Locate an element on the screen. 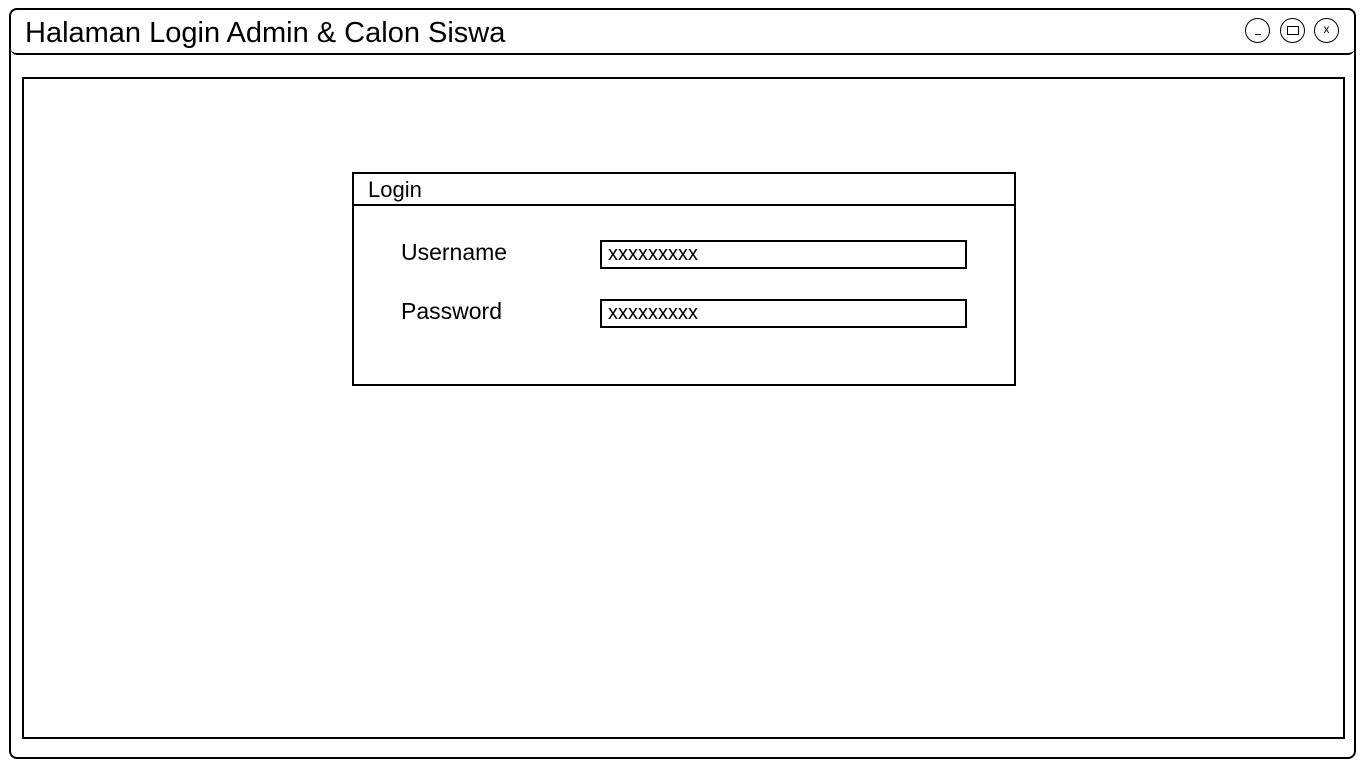  close-icon: x is located at coordinates (1326, 29).